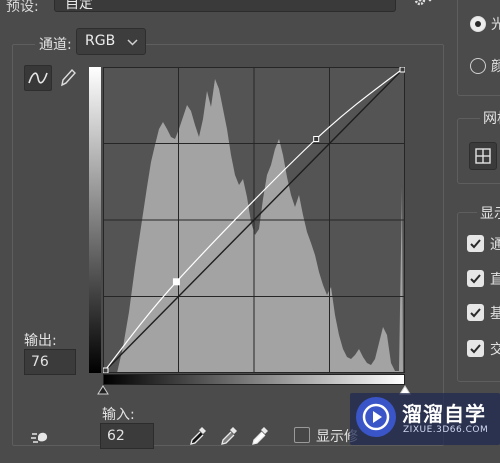 This screenshot has width=500, height=463. I want to click on radio-light, so click(478, 24).